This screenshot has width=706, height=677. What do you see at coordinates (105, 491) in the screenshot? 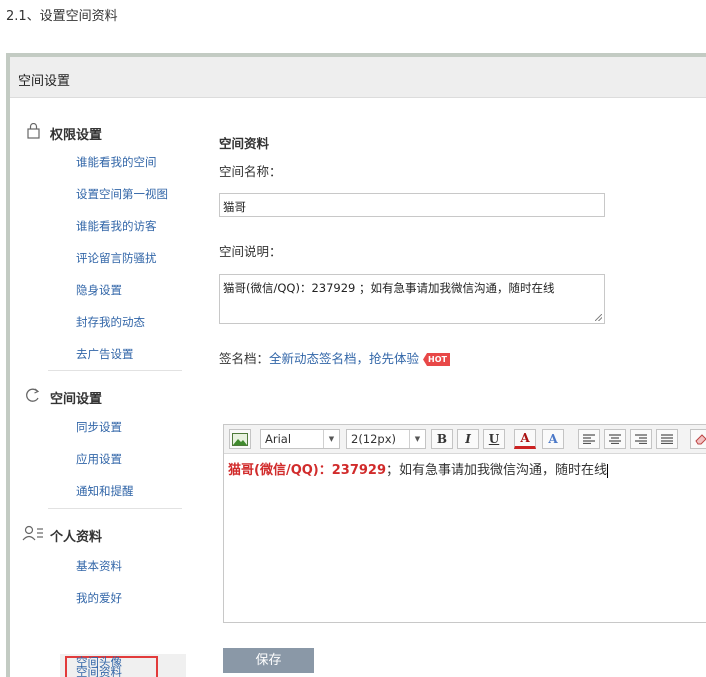
I see `sidebar-item-notifications: 通知和提醒` at bounding box center [105, 491].